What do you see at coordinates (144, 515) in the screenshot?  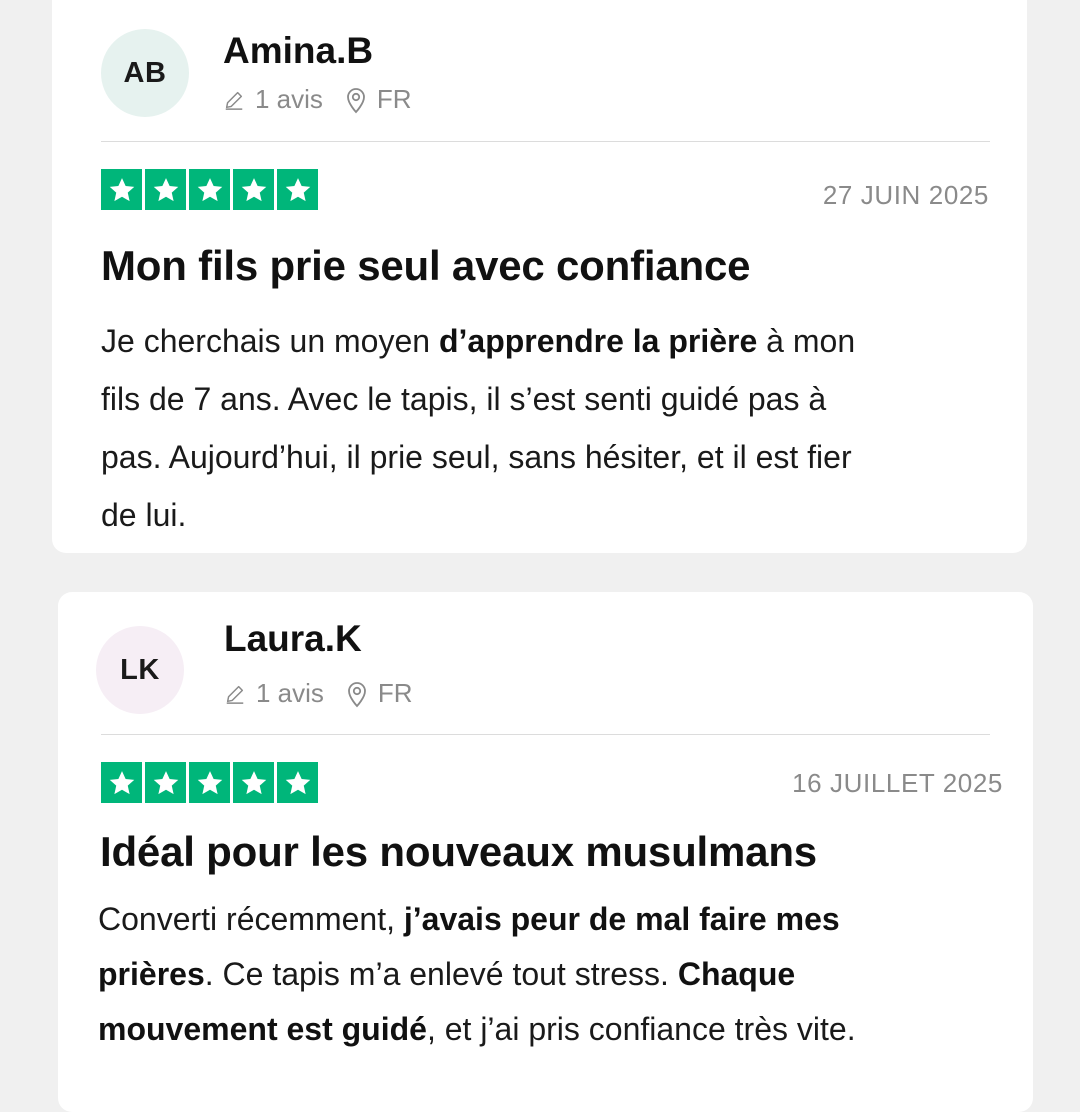 I see `review-text: de lui.` at bounding box center [144, 515].